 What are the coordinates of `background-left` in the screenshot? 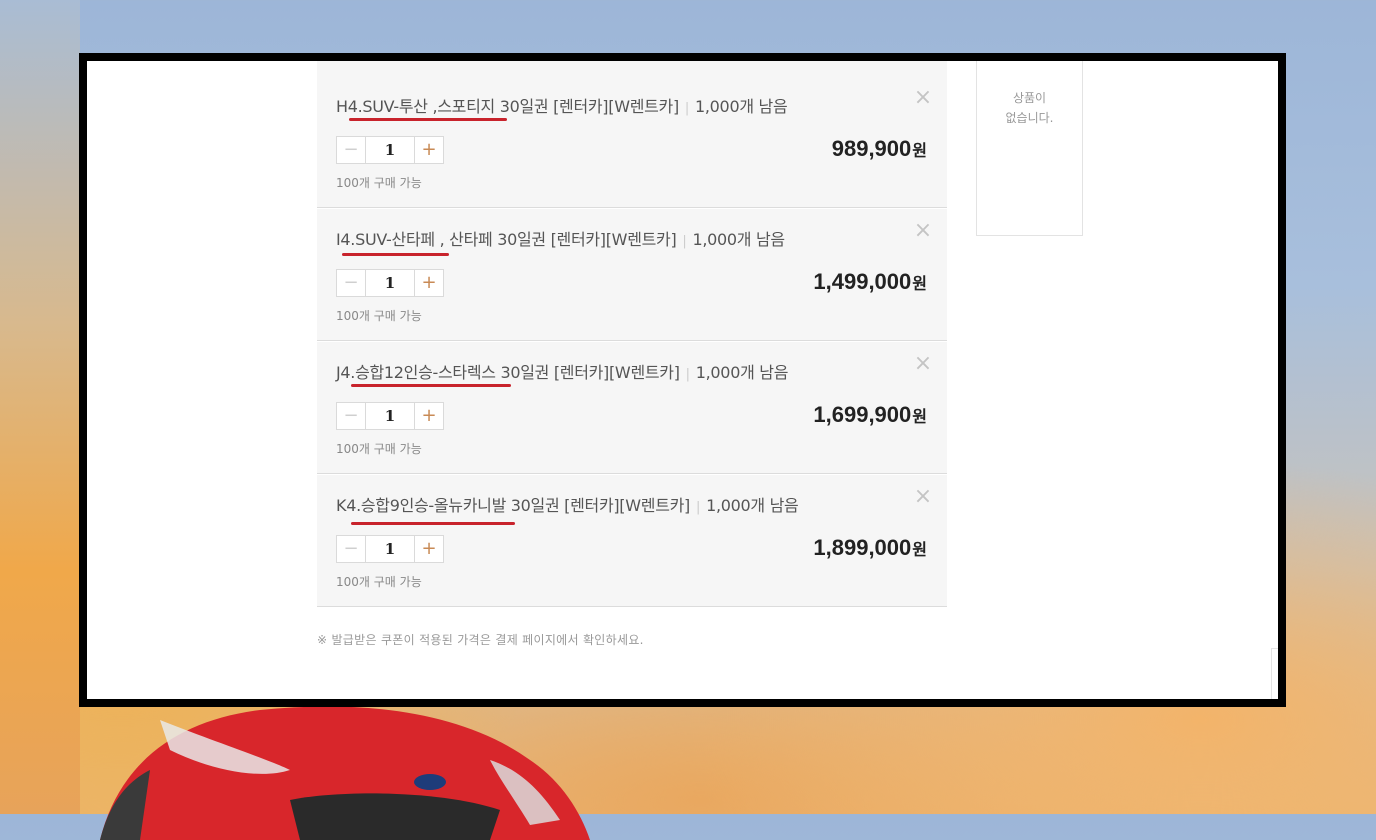 It's located at (40, 407).